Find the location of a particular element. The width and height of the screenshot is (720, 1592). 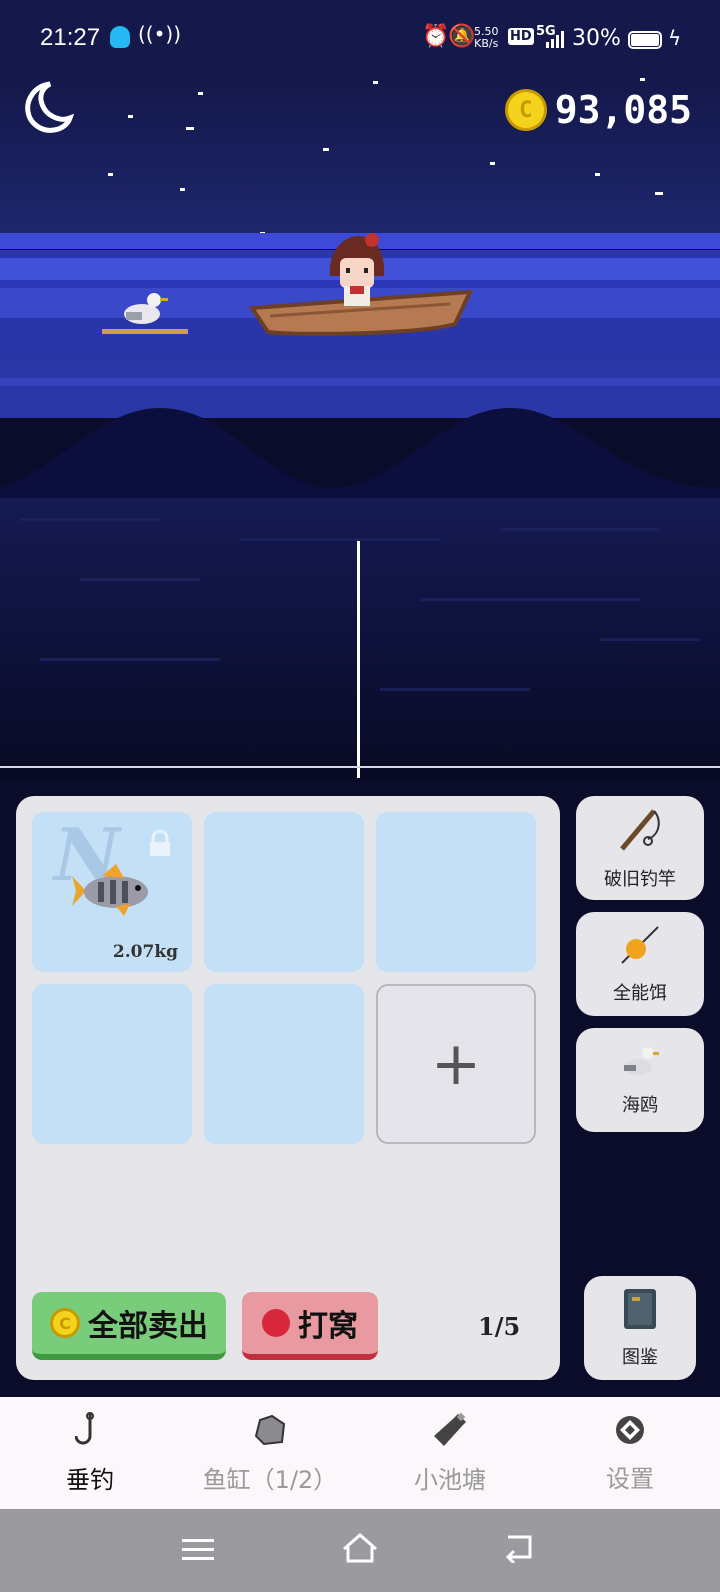

fishing-rod-icon is located at coordinates (640, 831).